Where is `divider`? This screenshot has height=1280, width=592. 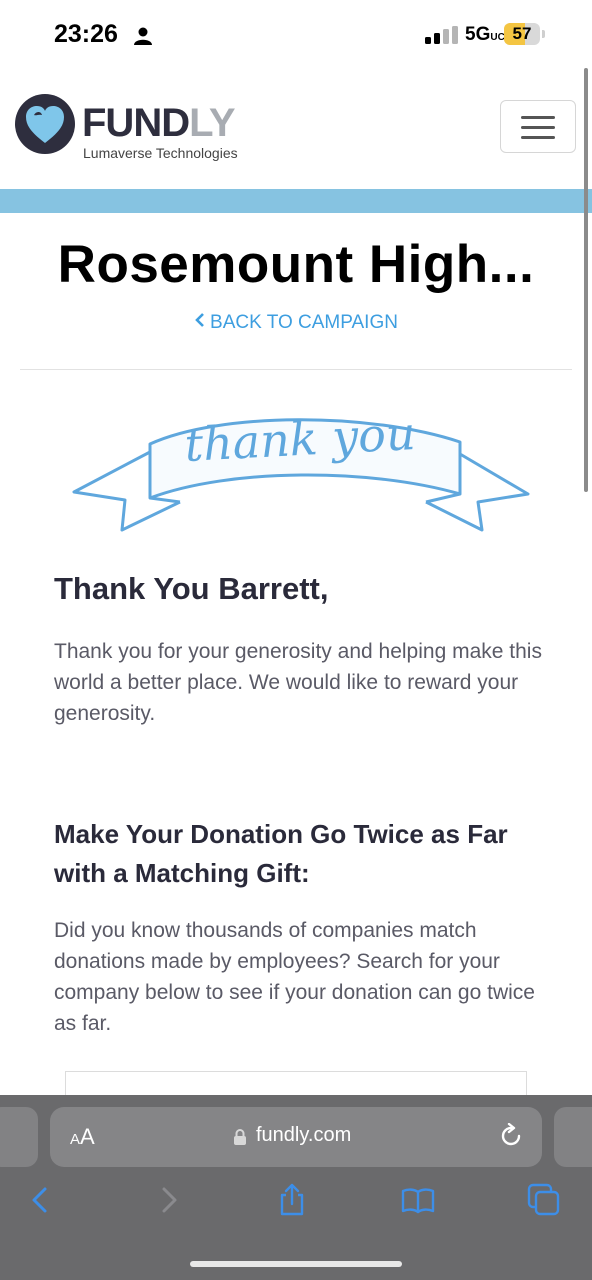 divider is located at coordinates (296, 369).